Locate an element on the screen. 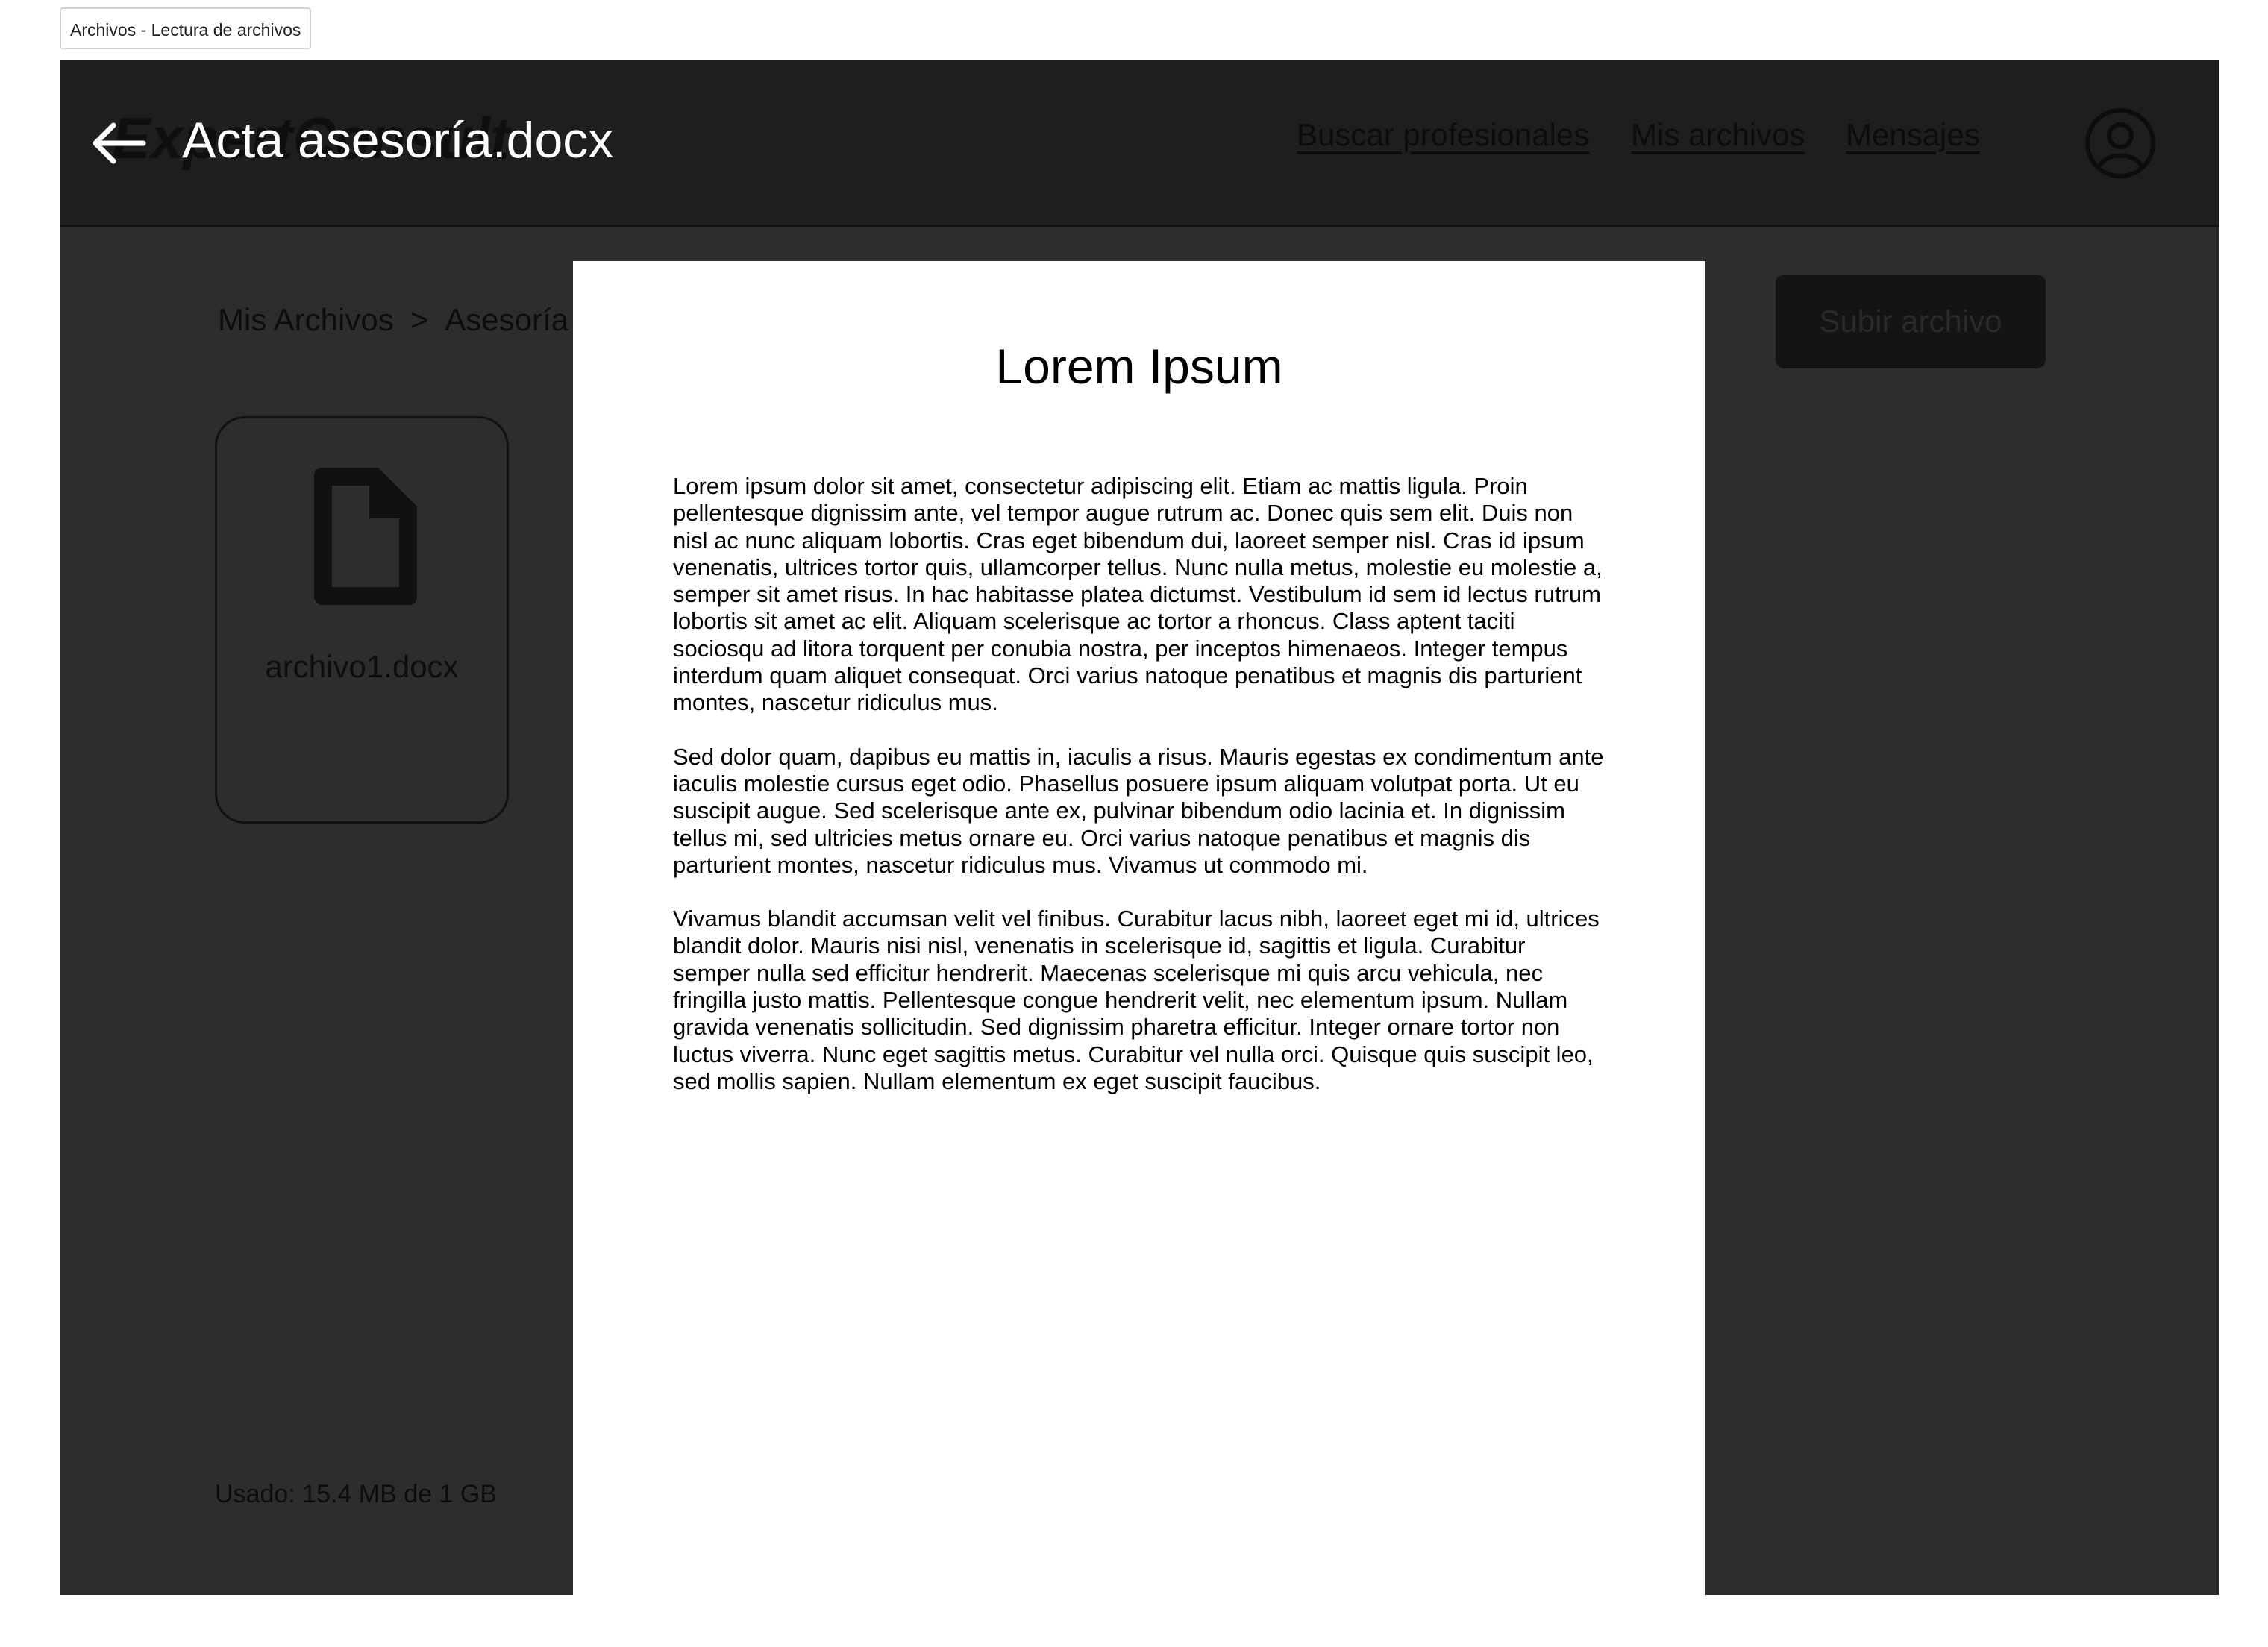  file-card: archivo1.docx is located at coordinates (362, 620).